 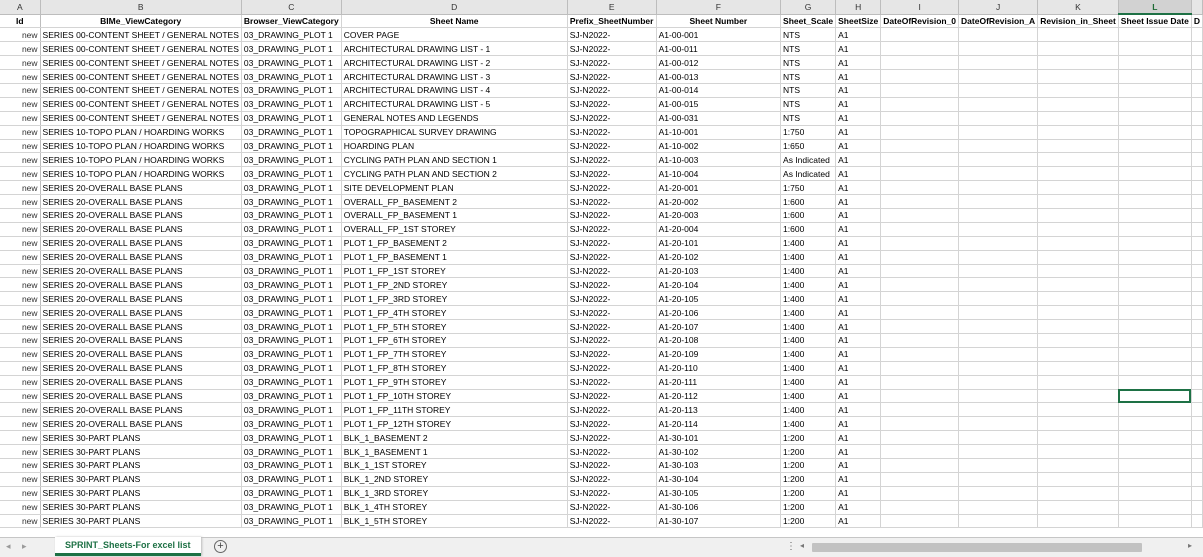 I want to click on table-cell: A1-00-011, so click(x=719, y=49).